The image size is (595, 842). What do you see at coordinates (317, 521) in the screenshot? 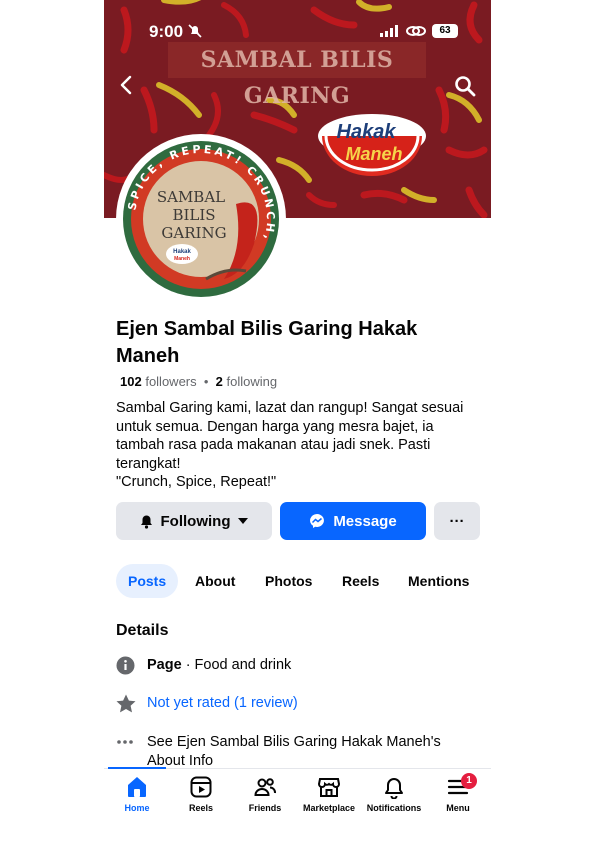
I see `messenger-icon` at bounding box center [317, 521].